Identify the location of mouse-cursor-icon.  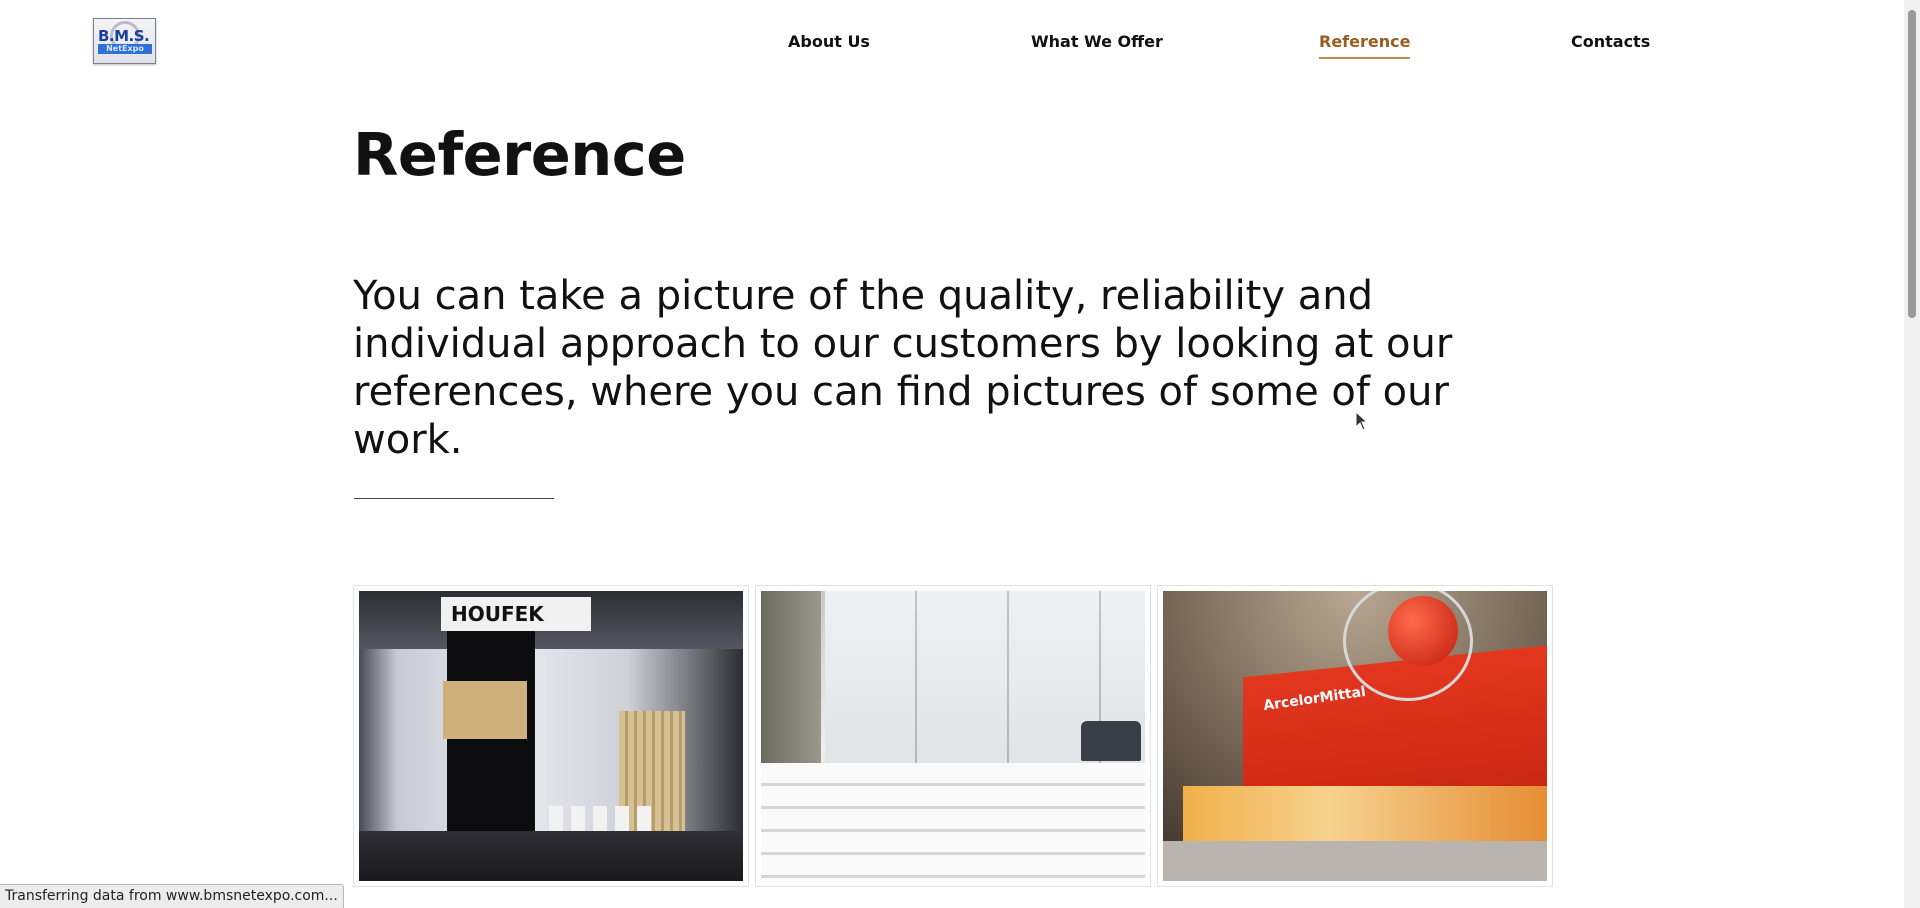
(1362, 421).